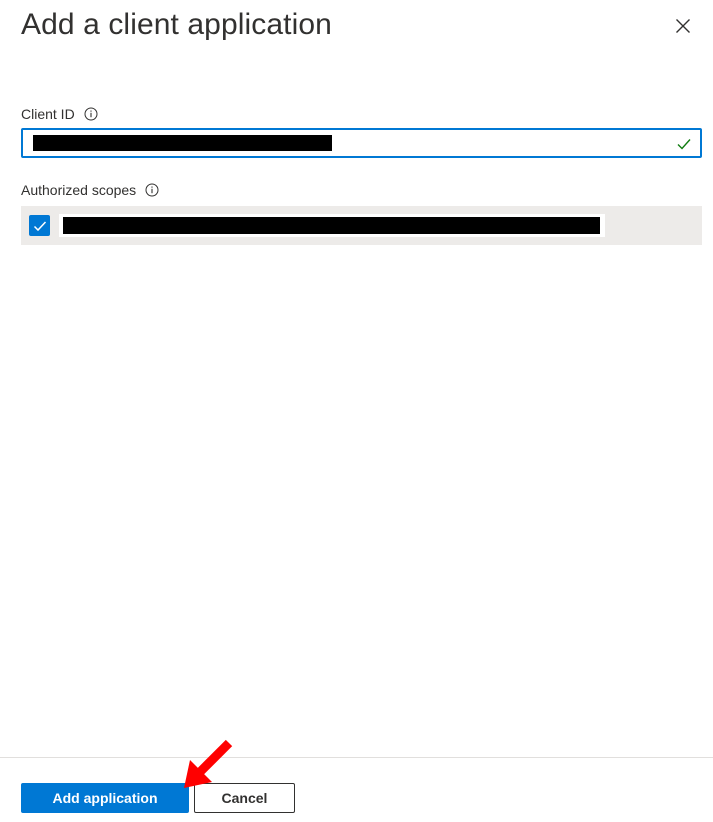 The width and height of the screenshot is (713, 822). I want to click on client-id-input, so click(361, 143).